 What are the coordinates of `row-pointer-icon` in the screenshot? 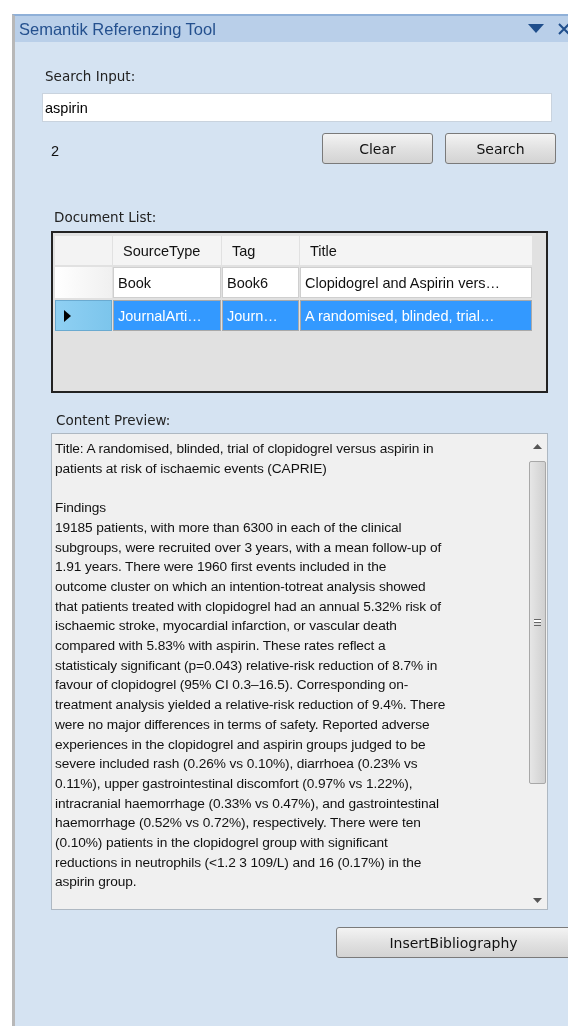 It's located at (67, 315).